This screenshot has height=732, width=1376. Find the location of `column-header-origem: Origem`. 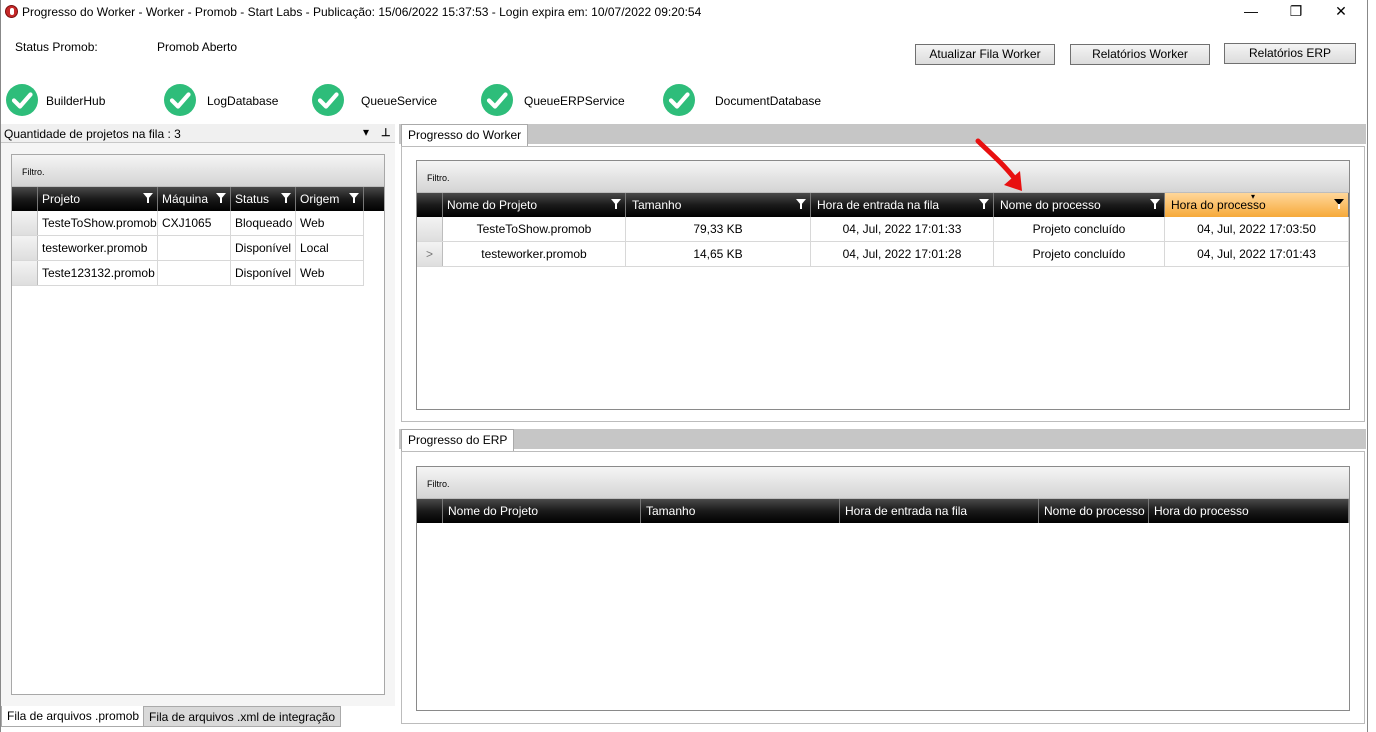

column-header-origem: Origem is located at coordinates (330, 199).